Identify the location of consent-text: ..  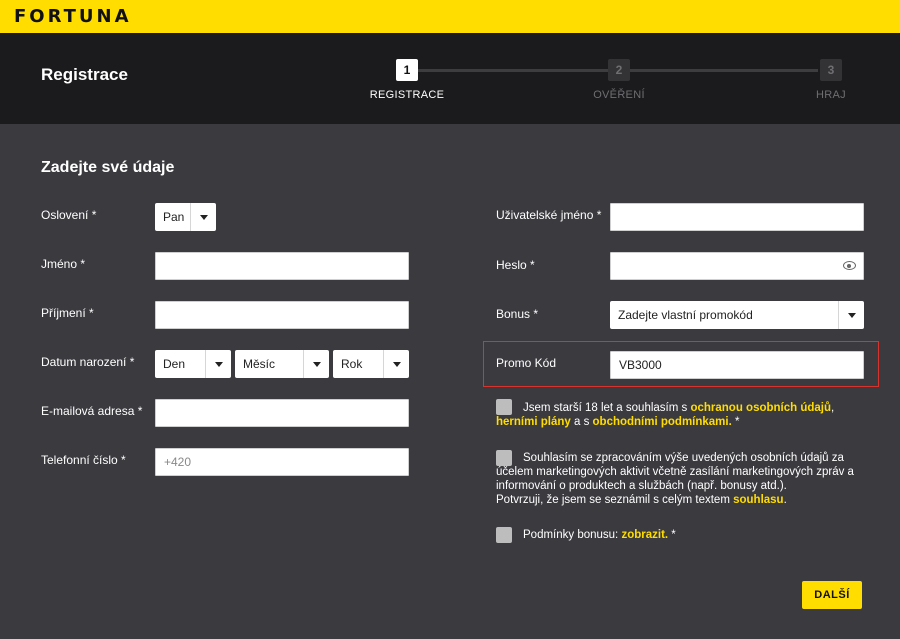
(785, 500).